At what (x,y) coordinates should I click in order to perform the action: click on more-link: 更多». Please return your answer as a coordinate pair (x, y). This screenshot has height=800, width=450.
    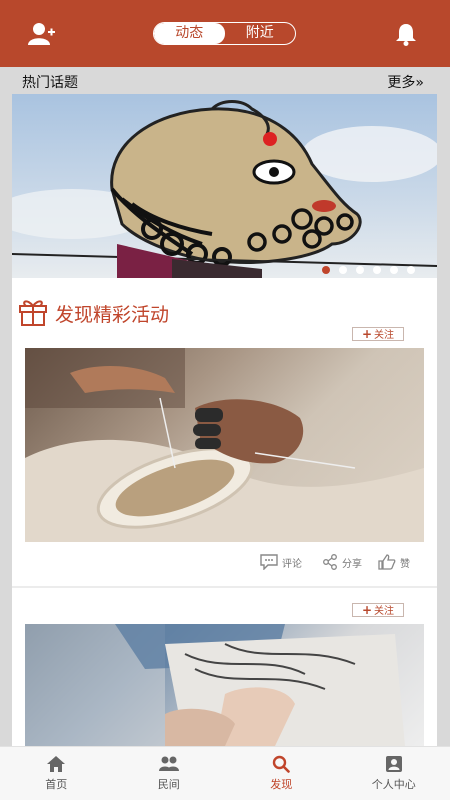
    Looking at the image, I should click on (405, 82).